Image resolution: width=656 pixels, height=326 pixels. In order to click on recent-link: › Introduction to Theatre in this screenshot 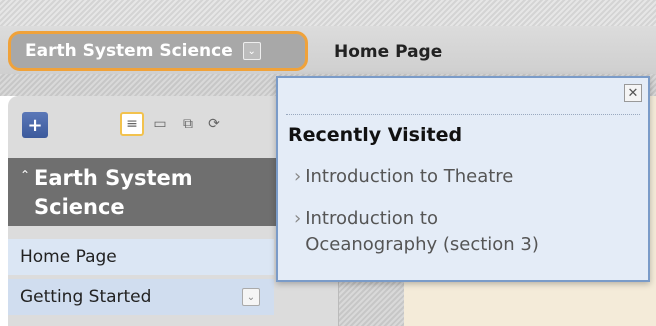, I will do `click(403, 177)`.